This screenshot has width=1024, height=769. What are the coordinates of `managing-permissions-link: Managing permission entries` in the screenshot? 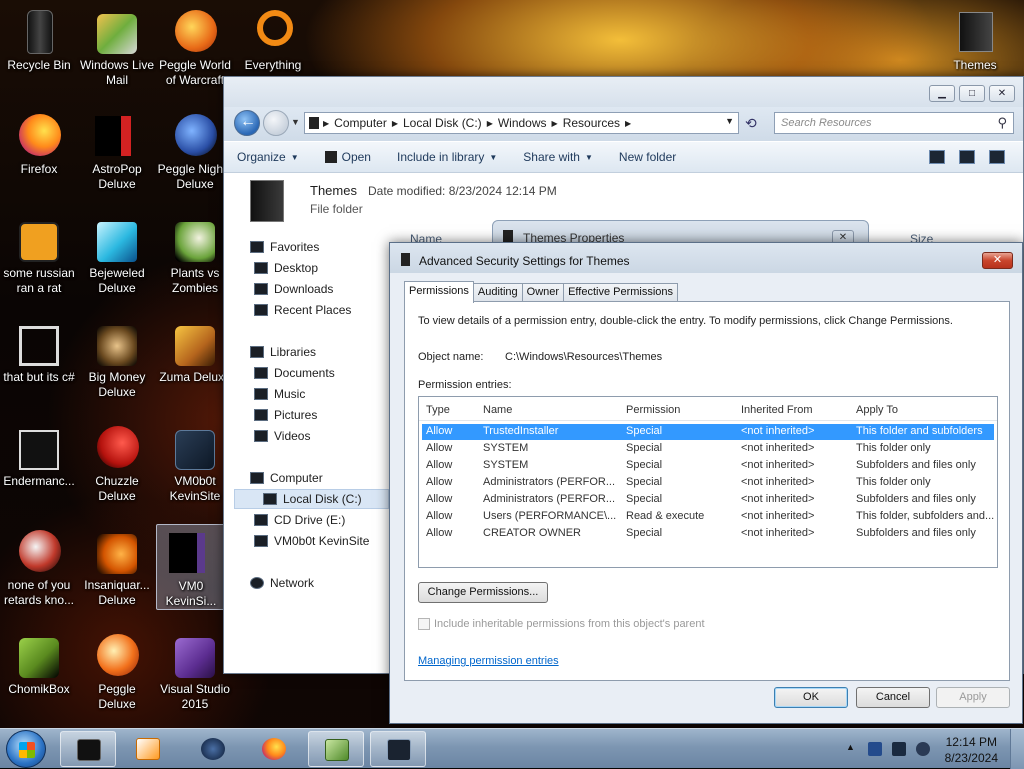 It's located at (488, 661).